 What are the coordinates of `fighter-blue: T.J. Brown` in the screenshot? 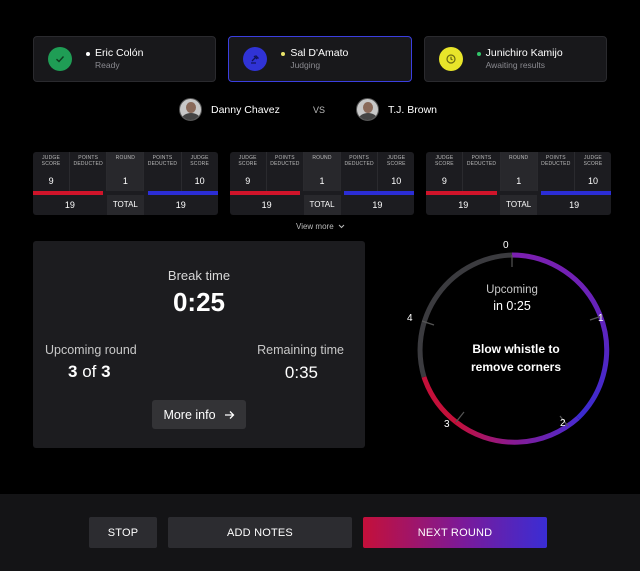 It's located at (396, 109).